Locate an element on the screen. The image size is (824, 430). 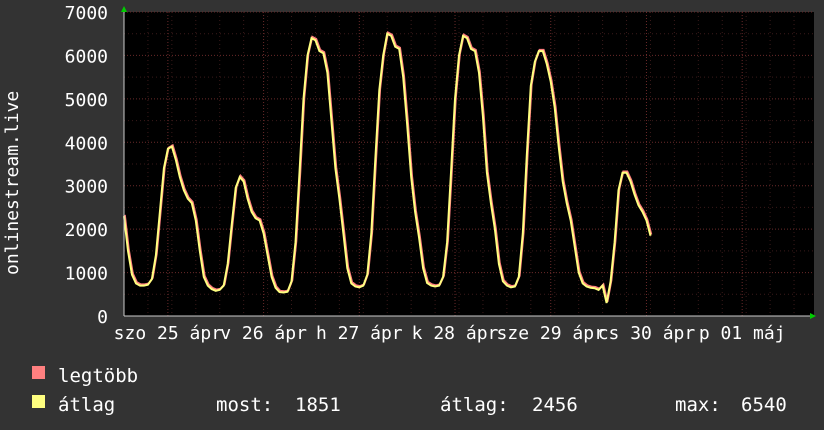
x-tick-label: cs 30 ápr is located at coordinates (647, 333).